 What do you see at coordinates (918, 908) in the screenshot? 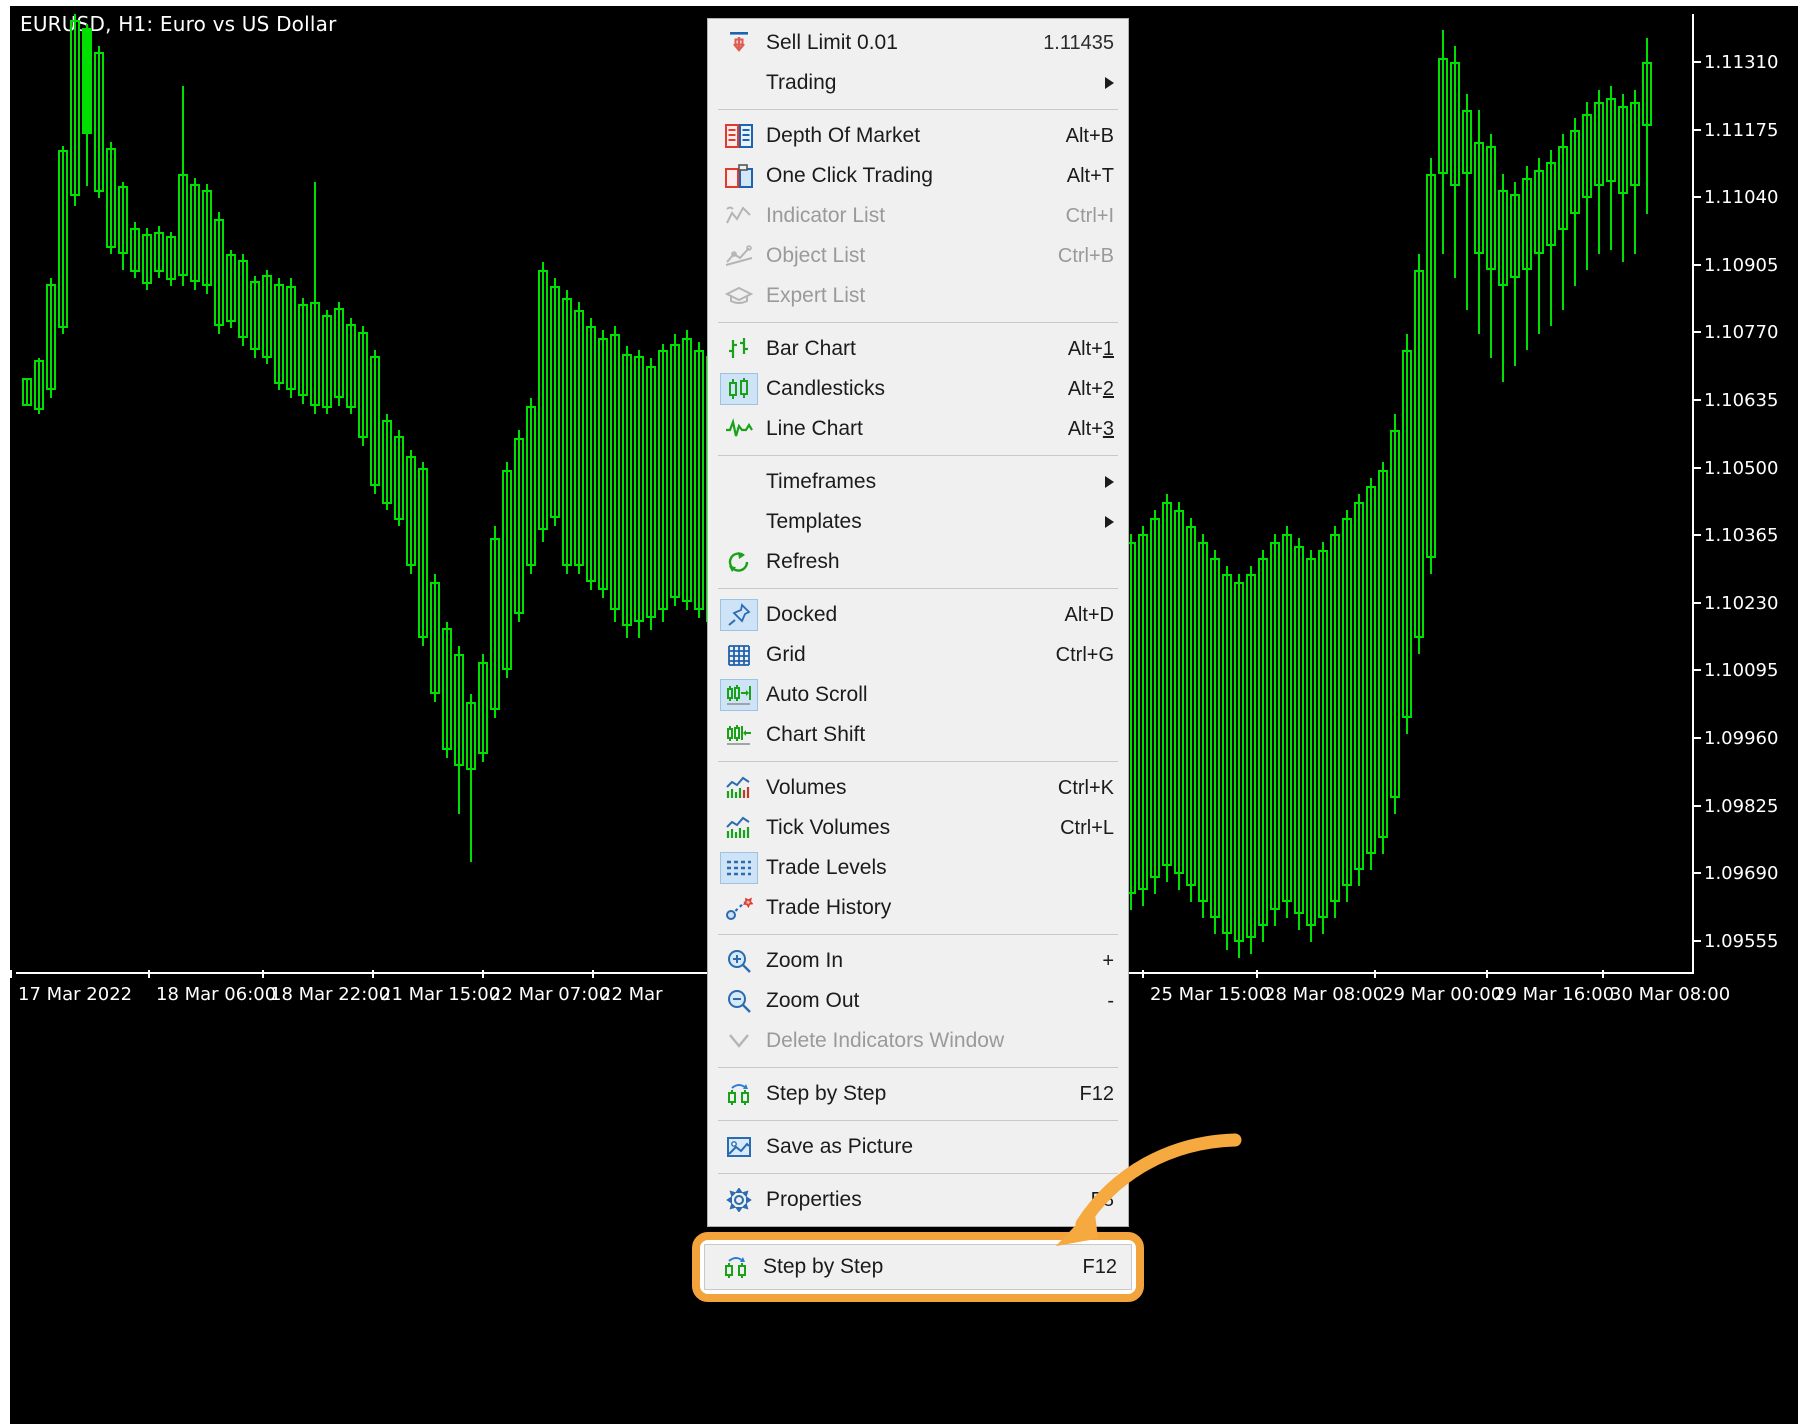
I see `menu-item-trade-history: Trade History` at bounding box center [918, 908].